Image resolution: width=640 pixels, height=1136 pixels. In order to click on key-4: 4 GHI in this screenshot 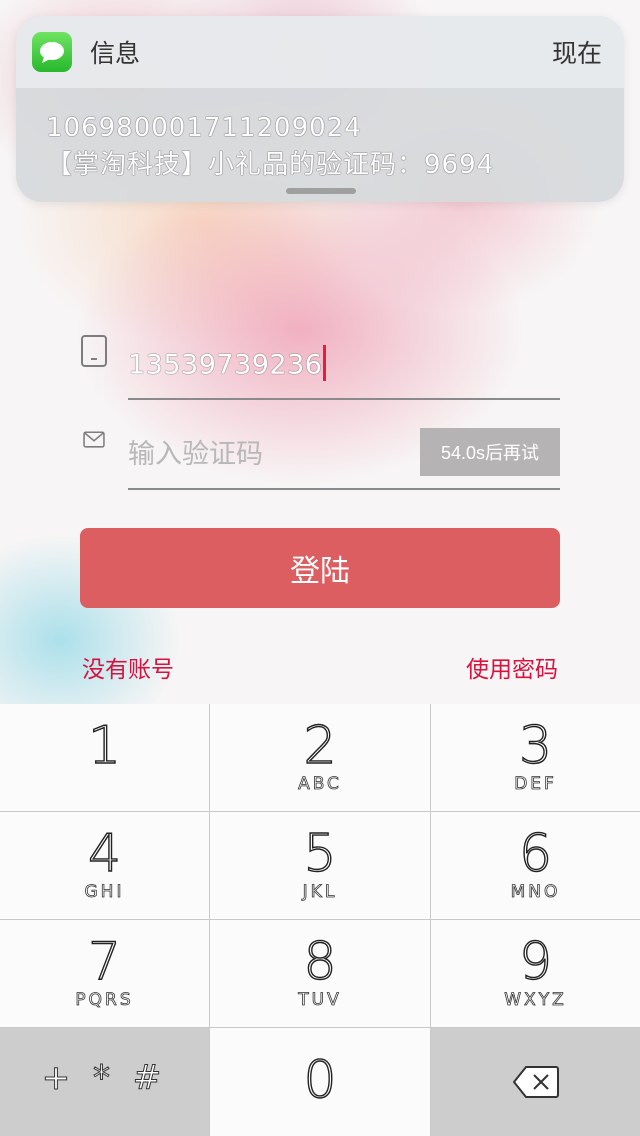, I will do `click(104, 865)`.